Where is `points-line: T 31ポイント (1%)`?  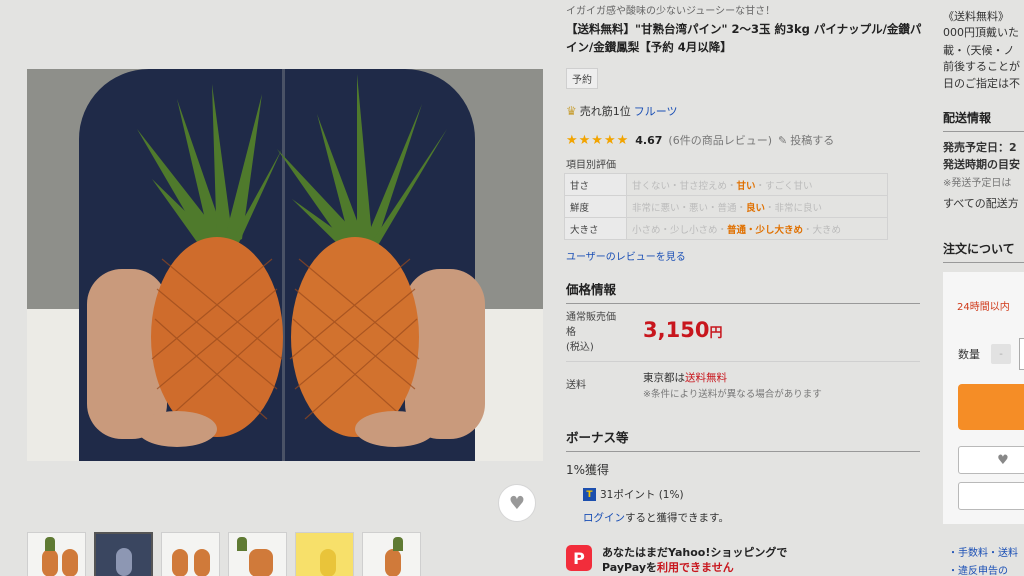
points-line: T 31ポイント (1%) is located at coordinates (633, 494).